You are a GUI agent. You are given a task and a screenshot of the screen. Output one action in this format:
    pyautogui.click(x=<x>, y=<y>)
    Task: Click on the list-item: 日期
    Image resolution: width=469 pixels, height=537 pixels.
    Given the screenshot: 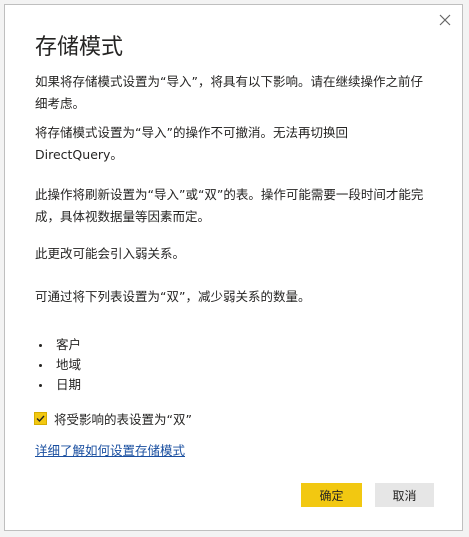 What is the action you would take?
    pyautogui.click(x=60, y=385)
    